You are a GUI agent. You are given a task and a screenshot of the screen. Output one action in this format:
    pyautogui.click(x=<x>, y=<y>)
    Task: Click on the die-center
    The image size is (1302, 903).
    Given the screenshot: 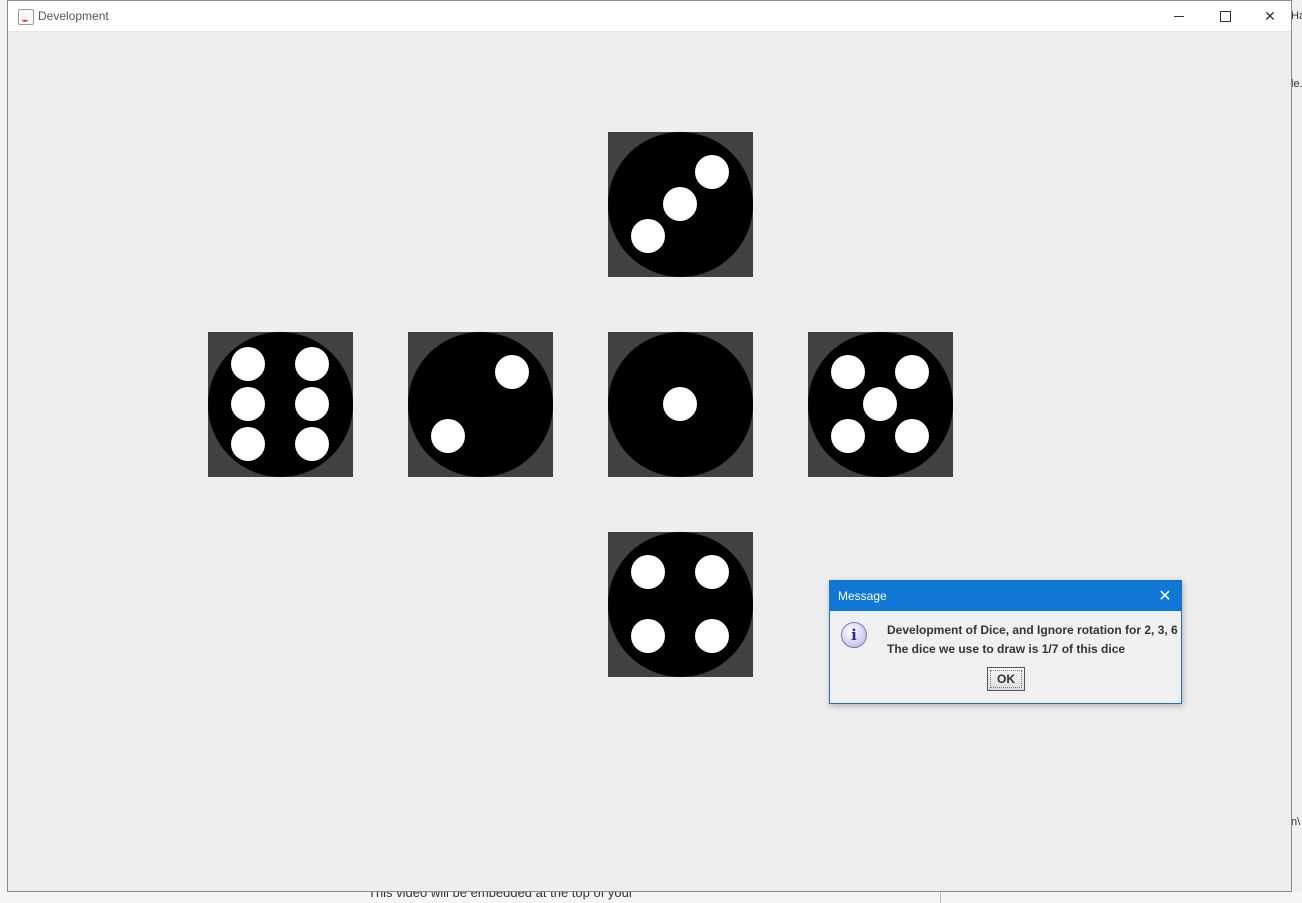 What is the action you would take?
    pyautogui.click(x=680, y=404)
    